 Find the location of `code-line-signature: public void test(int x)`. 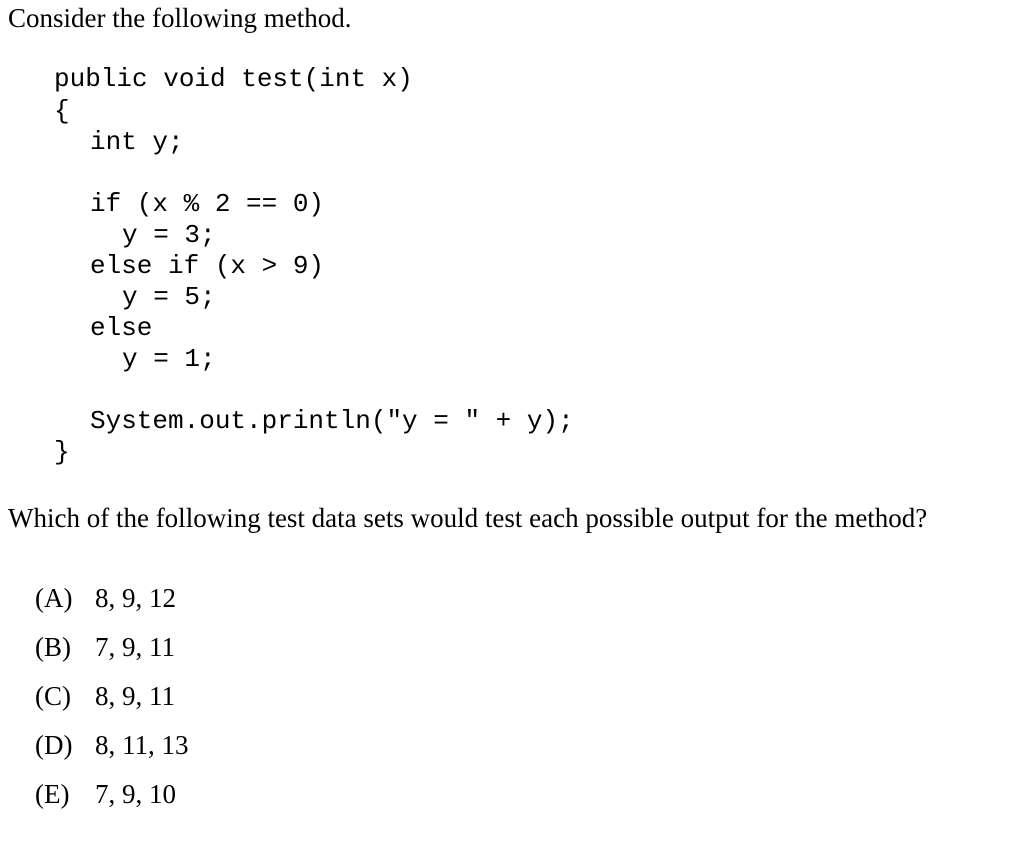

code-line-signature: public void test(int x) is located at coordinates (233, 79).